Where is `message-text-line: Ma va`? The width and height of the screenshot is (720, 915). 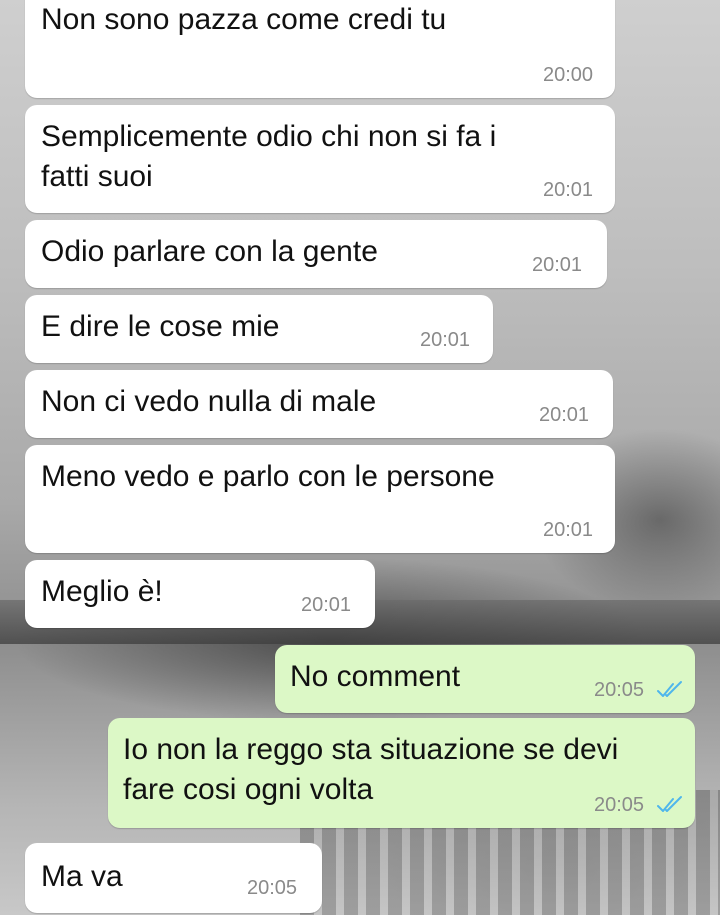
message-text-line: Ma va is located at coordinates (82, 876).